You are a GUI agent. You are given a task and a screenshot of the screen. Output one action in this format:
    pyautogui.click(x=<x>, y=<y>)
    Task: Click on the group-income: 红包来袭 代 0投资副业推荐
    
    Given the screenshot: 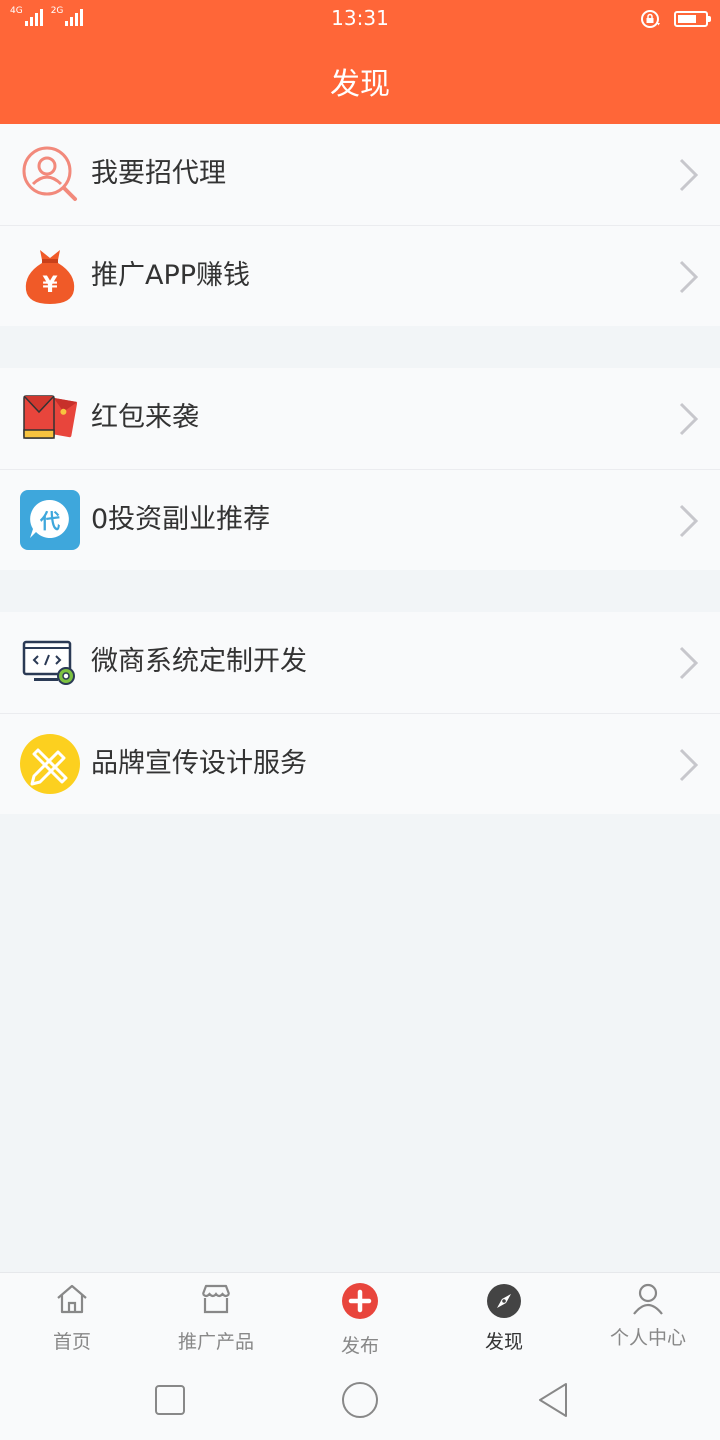 What is the action you would take?
    pyautogui.click(x=360, y=469)
    